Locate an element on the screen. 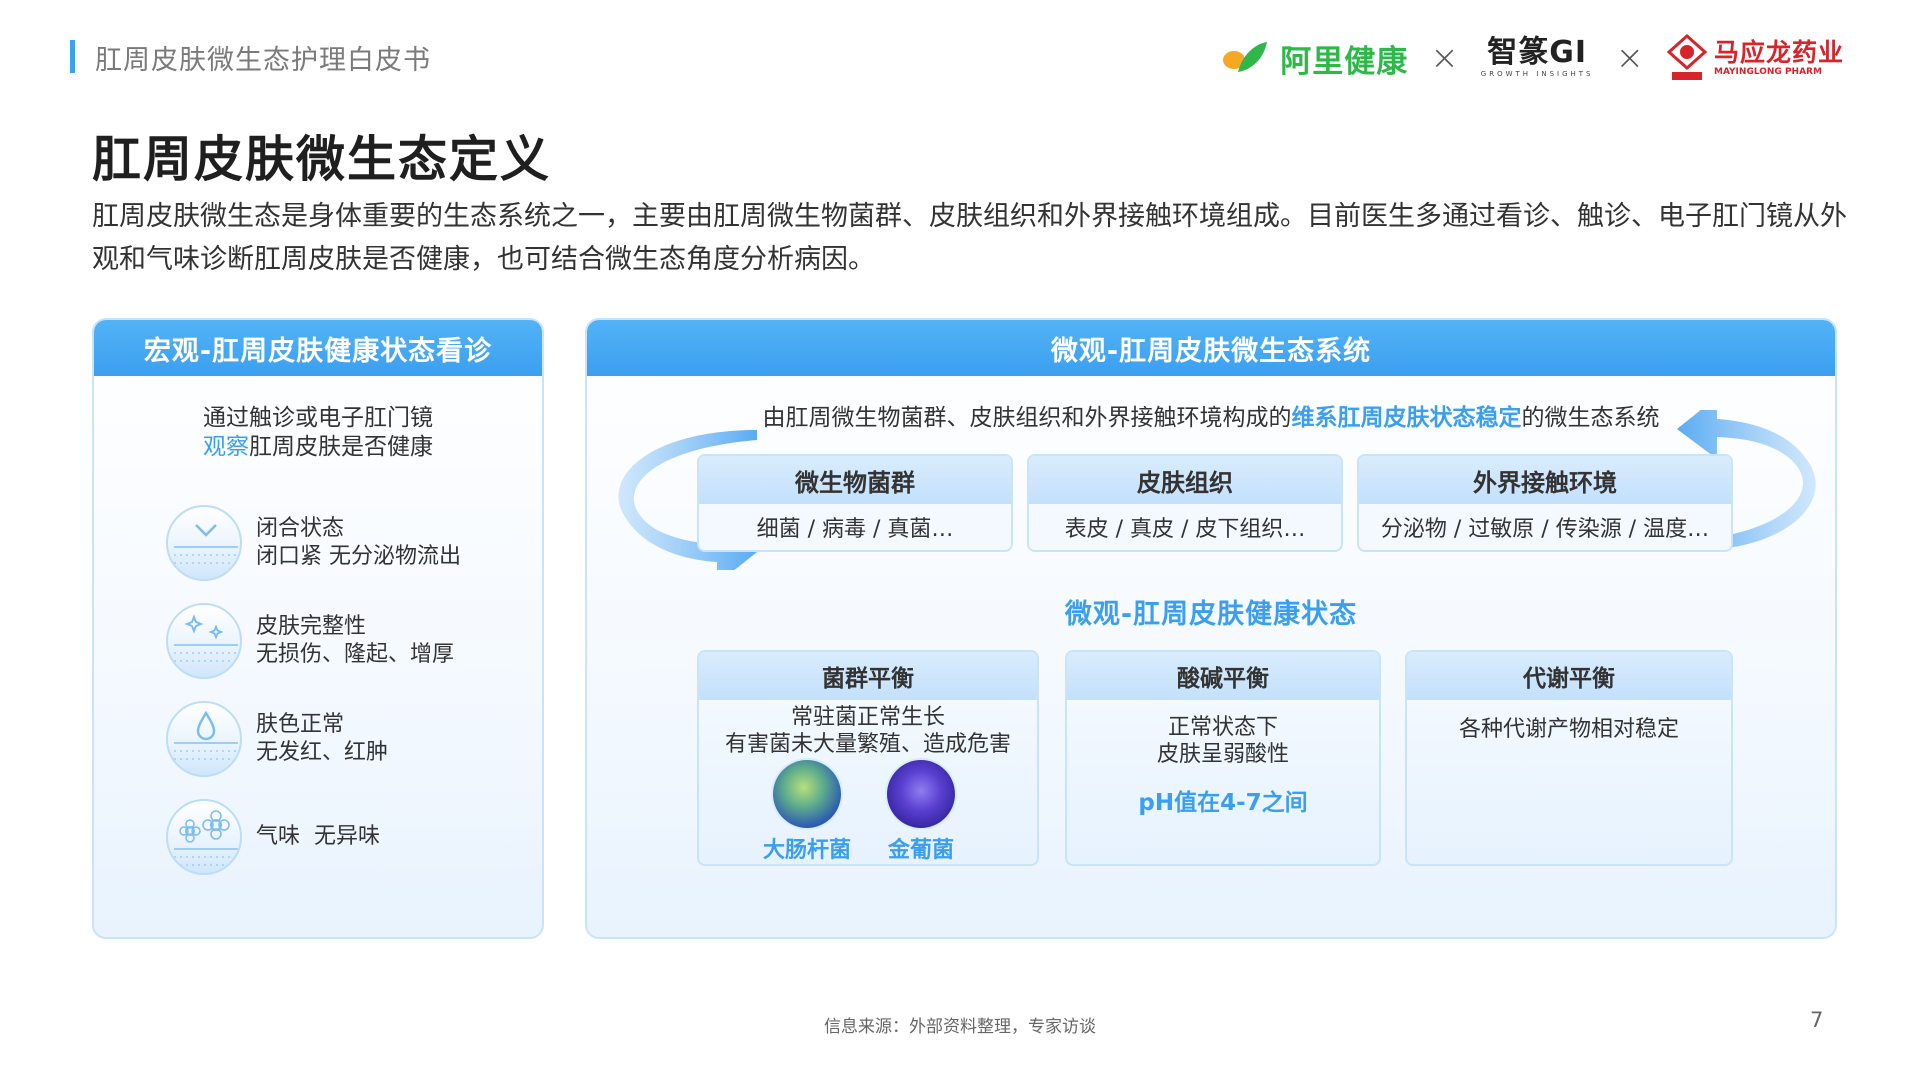 The width and height of the screenshot is (1920, 1080). criterion-desc: 无损伤、隆起、增厚 is located at coordinates (355, 654).